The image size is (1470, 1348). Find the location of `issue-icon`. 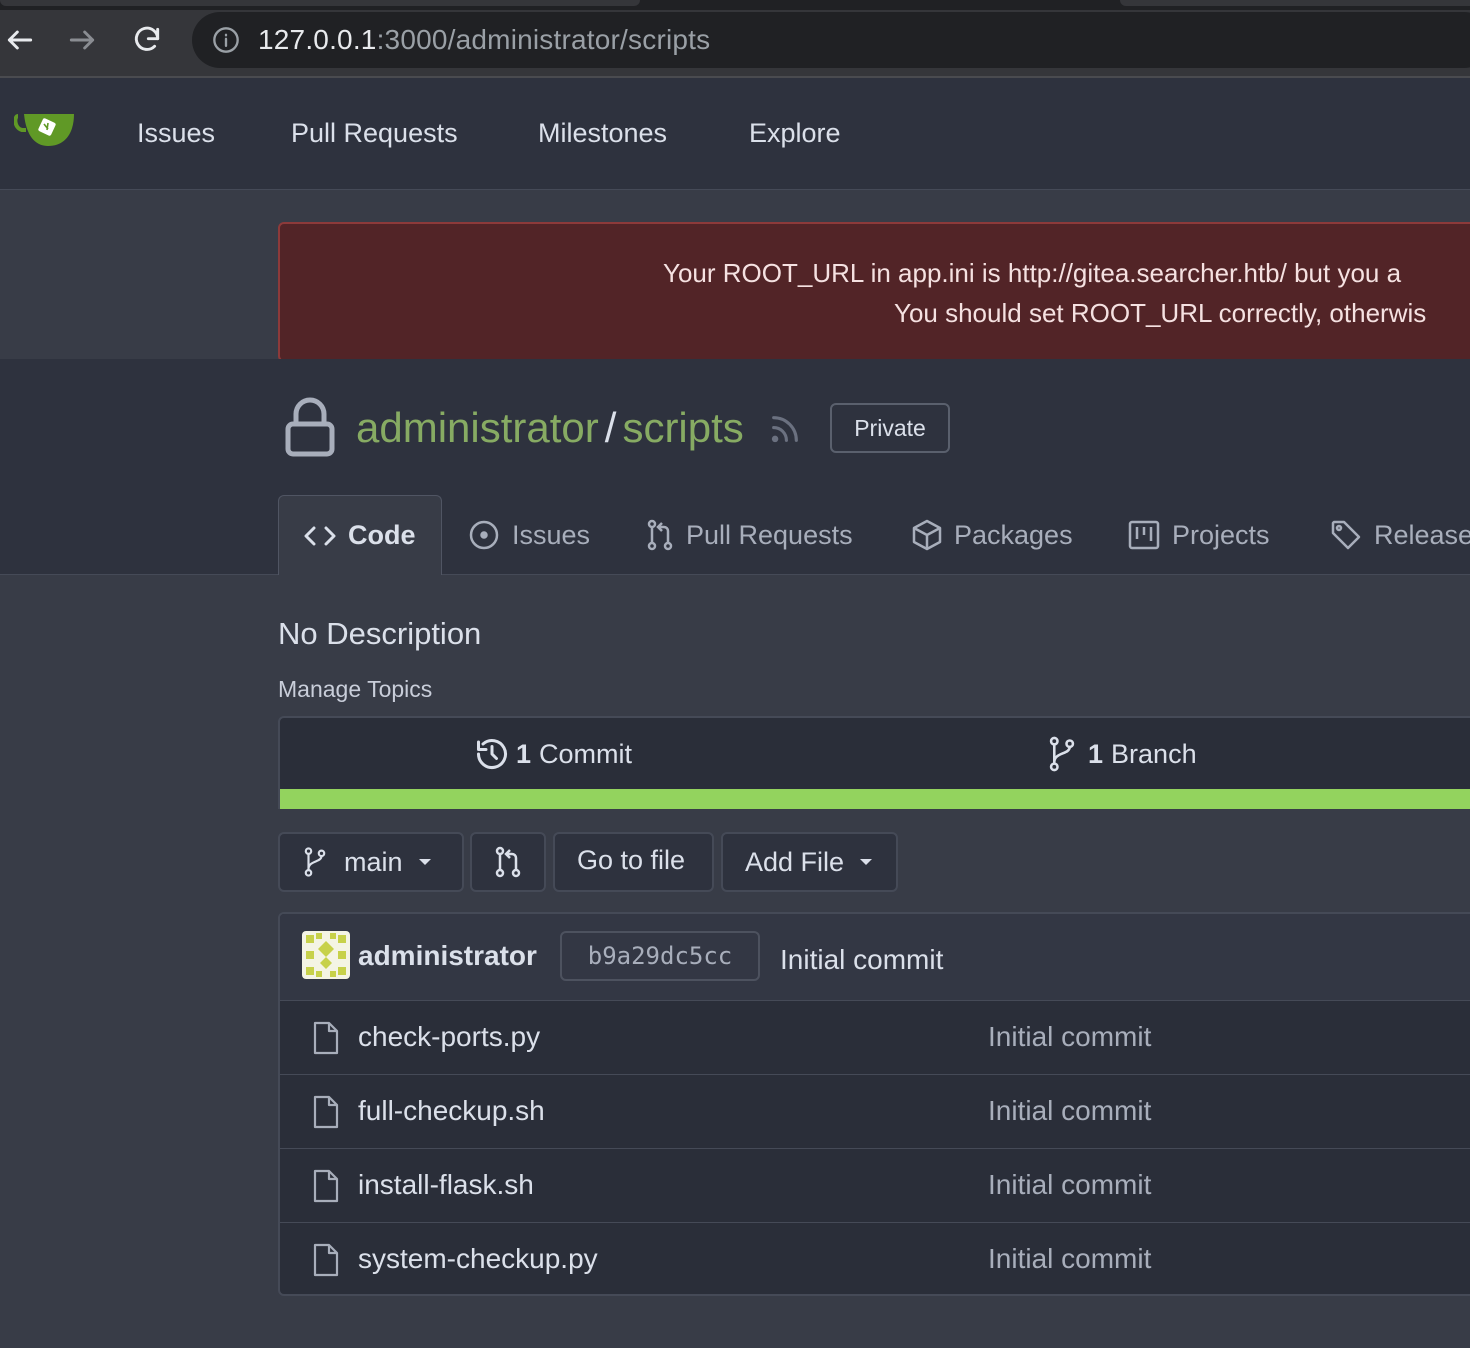

issue-icon is located at coordinates (484, 535).